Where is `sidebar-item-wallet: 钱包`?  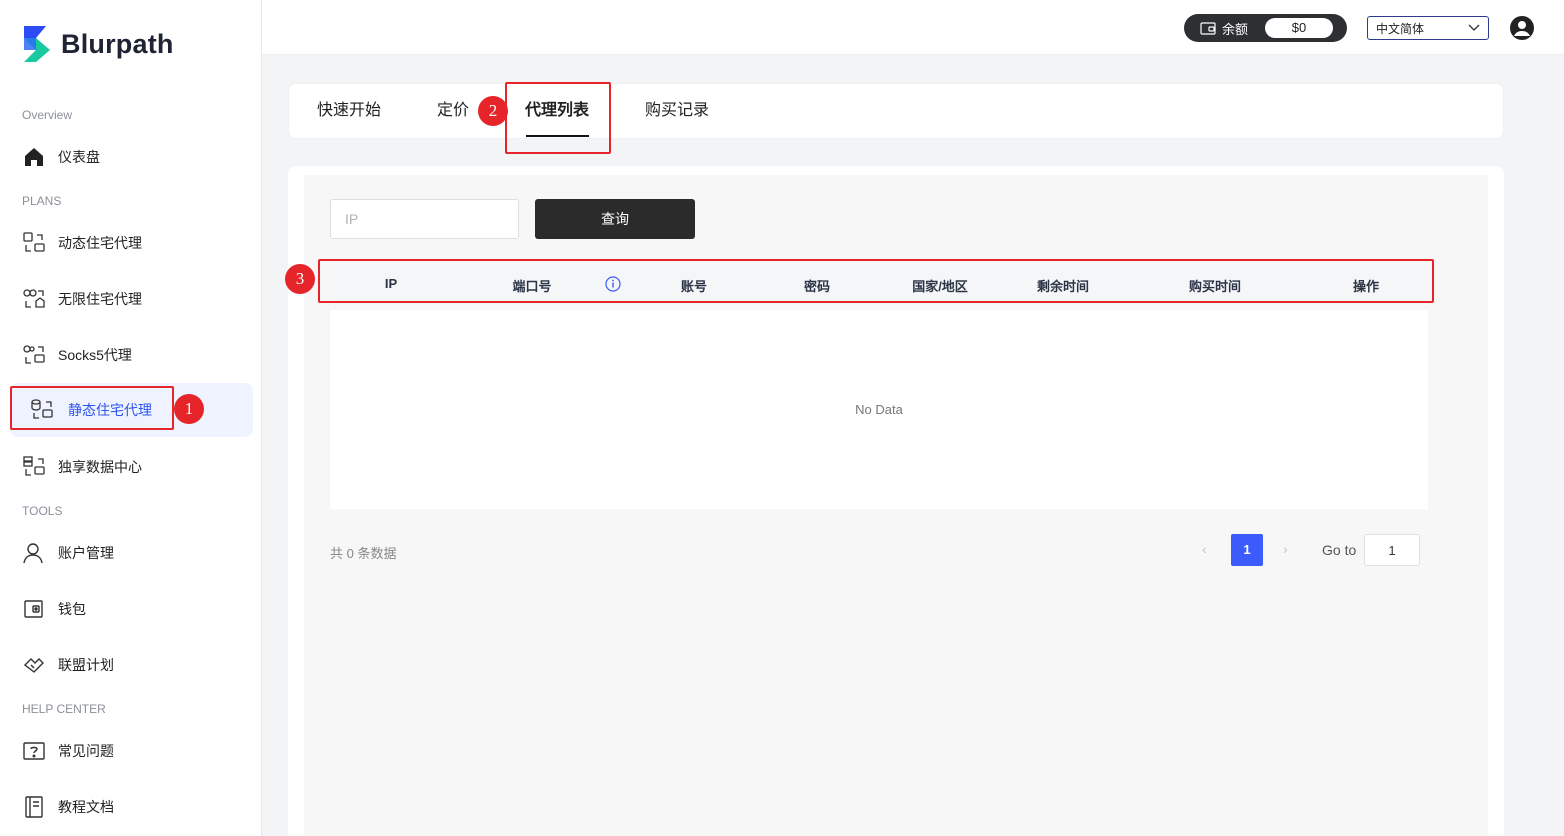 sidebar-item-wallet: 钱包 is located at coordinates (131, 609).